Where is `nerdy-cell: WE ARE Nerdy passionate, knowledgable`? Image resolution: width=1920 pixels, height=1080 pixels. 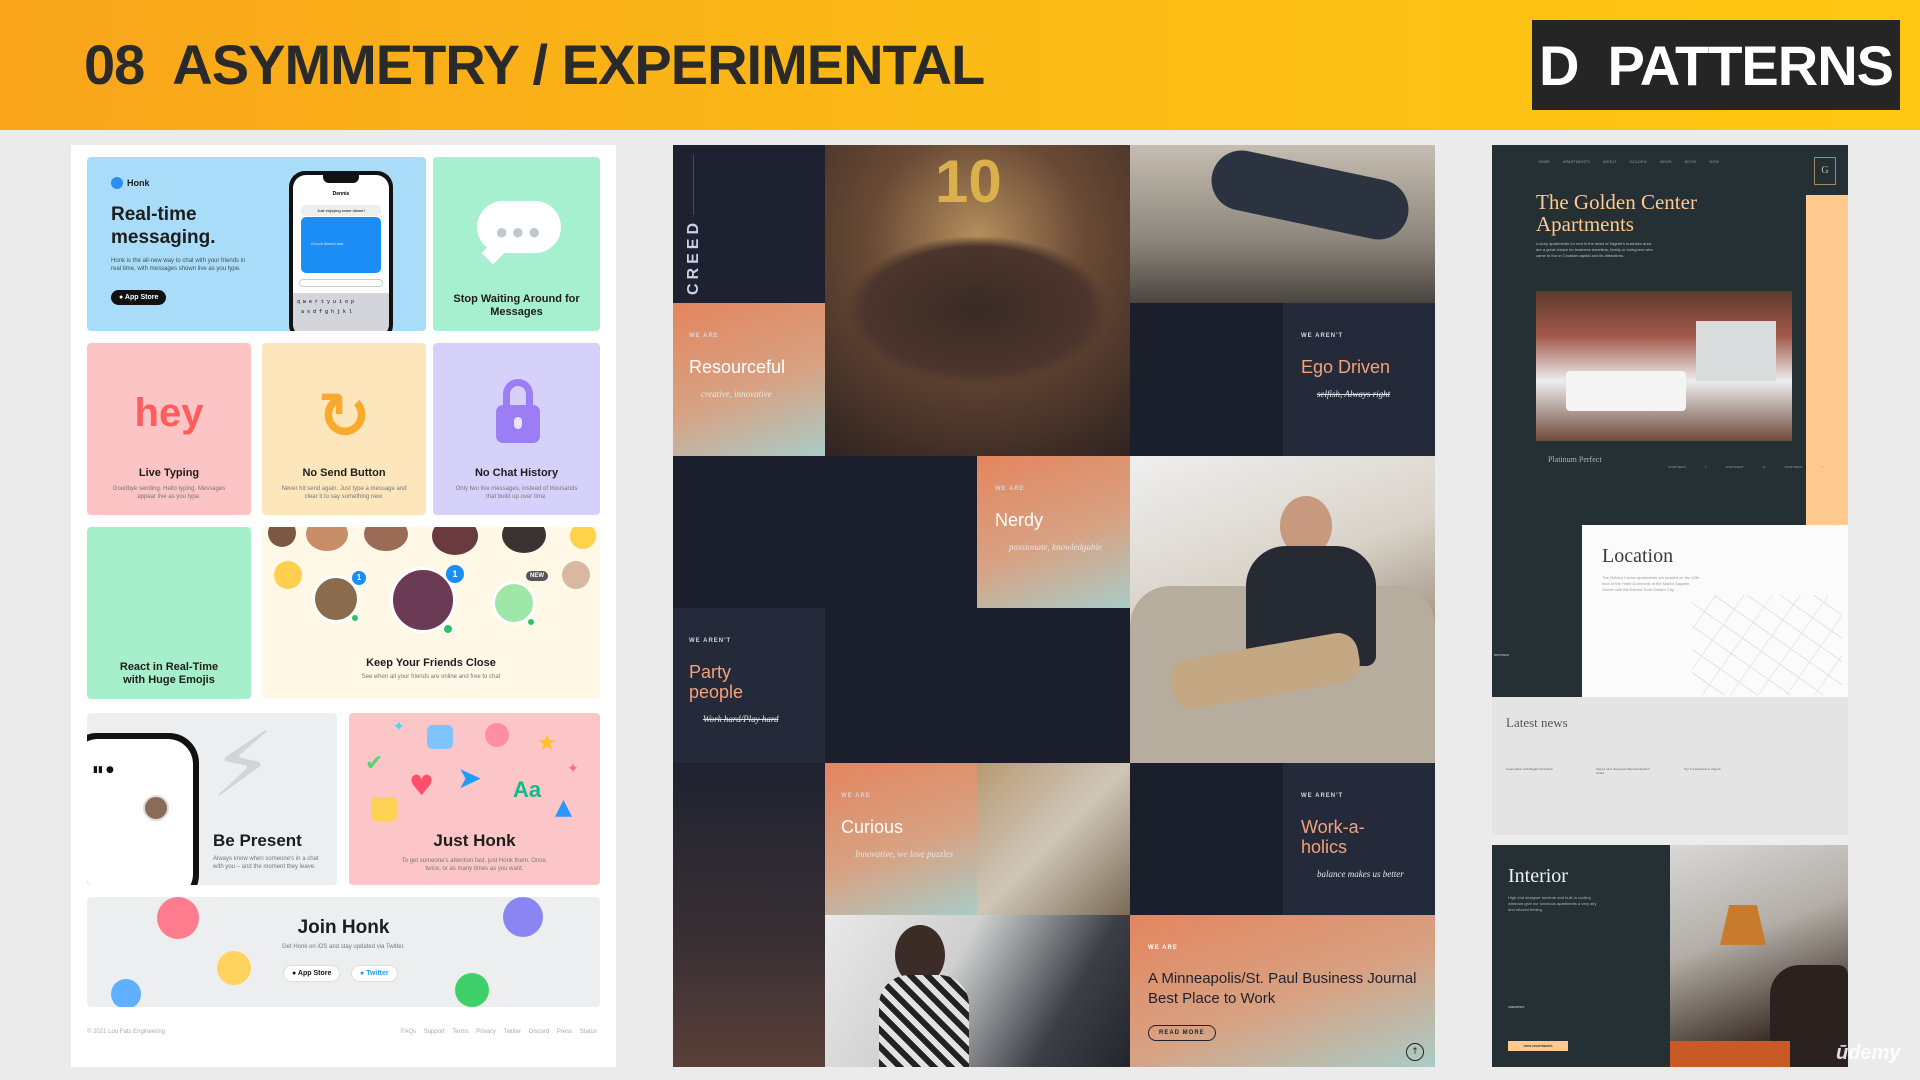 nerdy-cell: WE ARE Nerdy passionate, knowledgable is located at coordinates (1053, 532).